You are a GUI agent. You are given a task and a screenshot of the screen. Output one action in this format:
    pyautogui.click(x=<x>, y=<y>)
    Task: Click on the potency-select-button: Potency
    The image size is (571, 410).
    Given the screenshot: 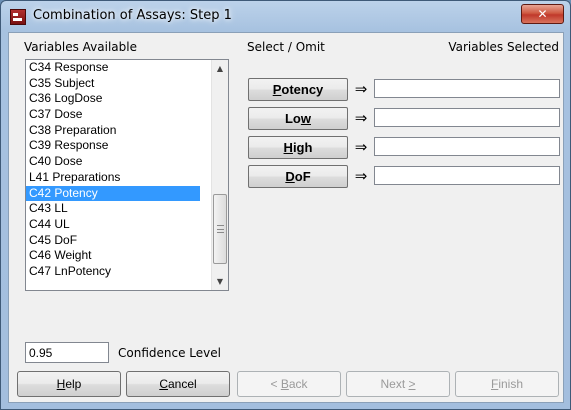 What is the action you would take?
    pyautogui.click(x=298, y=89)
    